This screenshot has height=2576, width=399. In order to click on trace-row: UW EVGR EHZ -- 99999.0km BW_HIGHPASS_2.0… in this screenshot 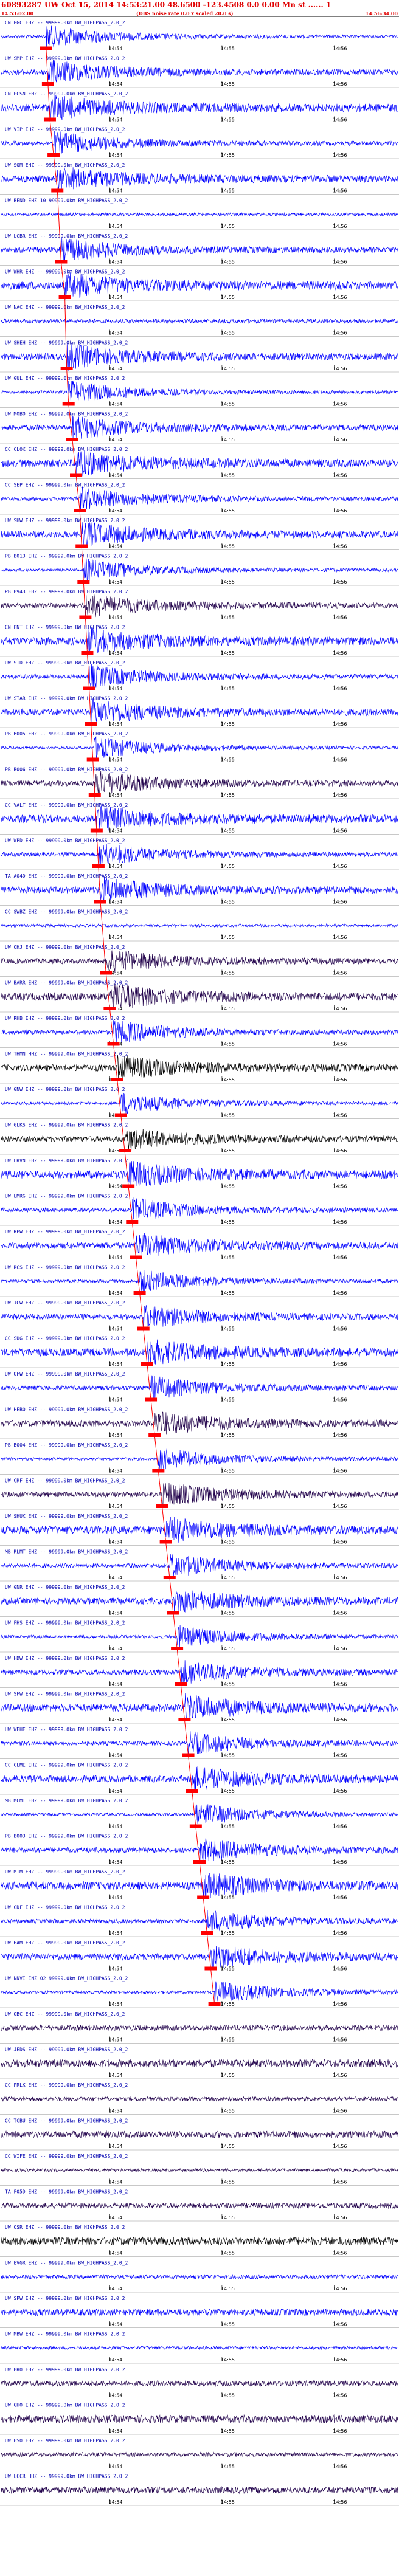, I will do `click(199, 2277)`.